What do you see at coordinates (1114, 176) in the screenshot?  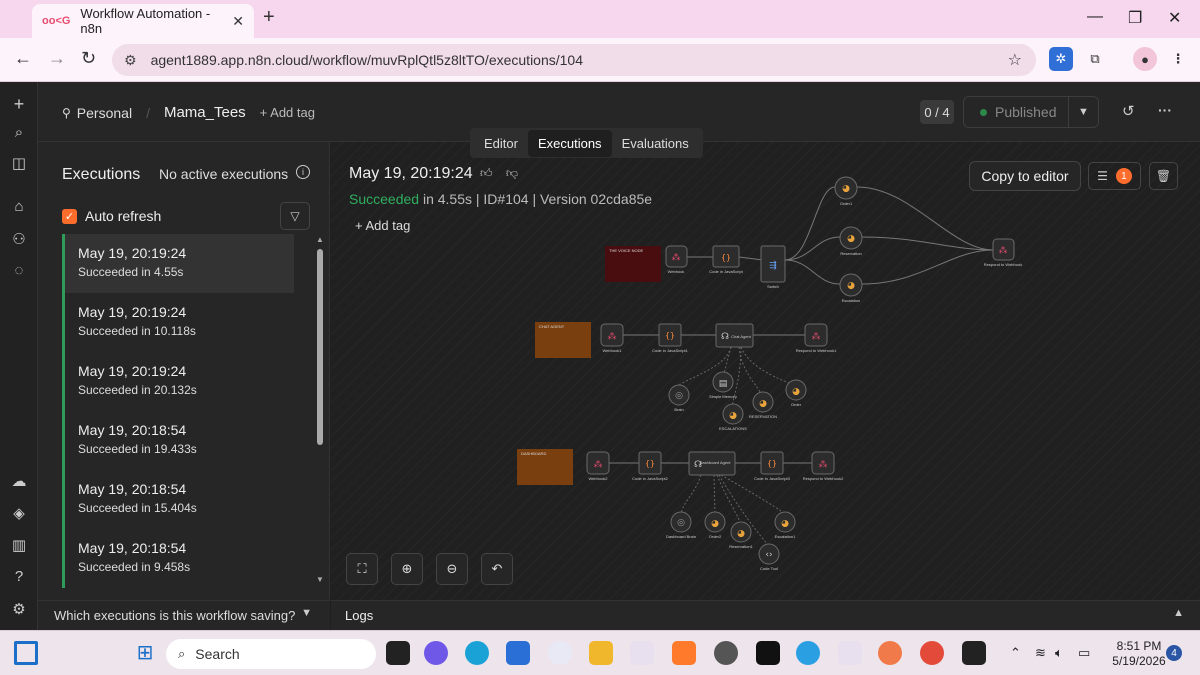 I see `issues-button: ☰ 1` at bounding box center [1114, 176].